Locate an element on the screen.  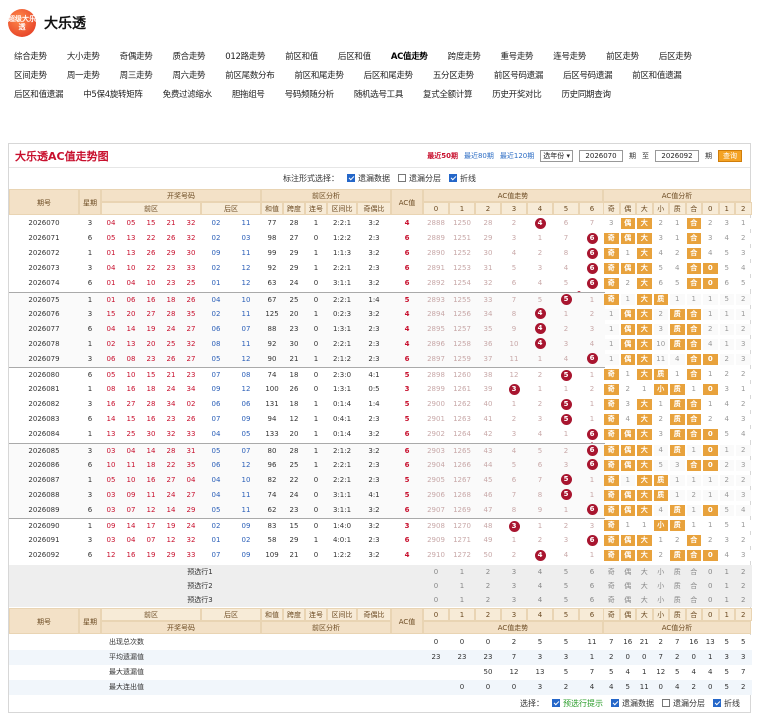
nav-item: 012路走势 is located at coordinates (245, 57).